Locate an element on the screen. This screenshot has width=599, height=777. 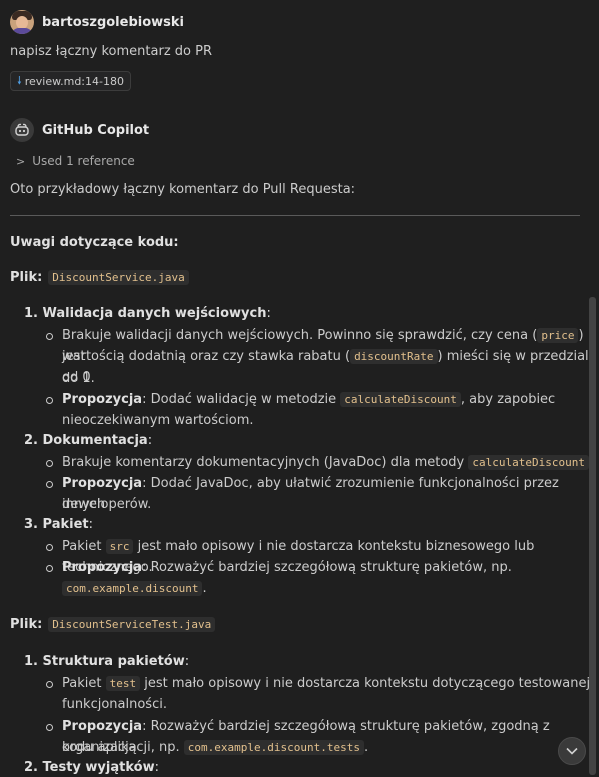
list-item: do 1. is located at coordinates (78, 378).